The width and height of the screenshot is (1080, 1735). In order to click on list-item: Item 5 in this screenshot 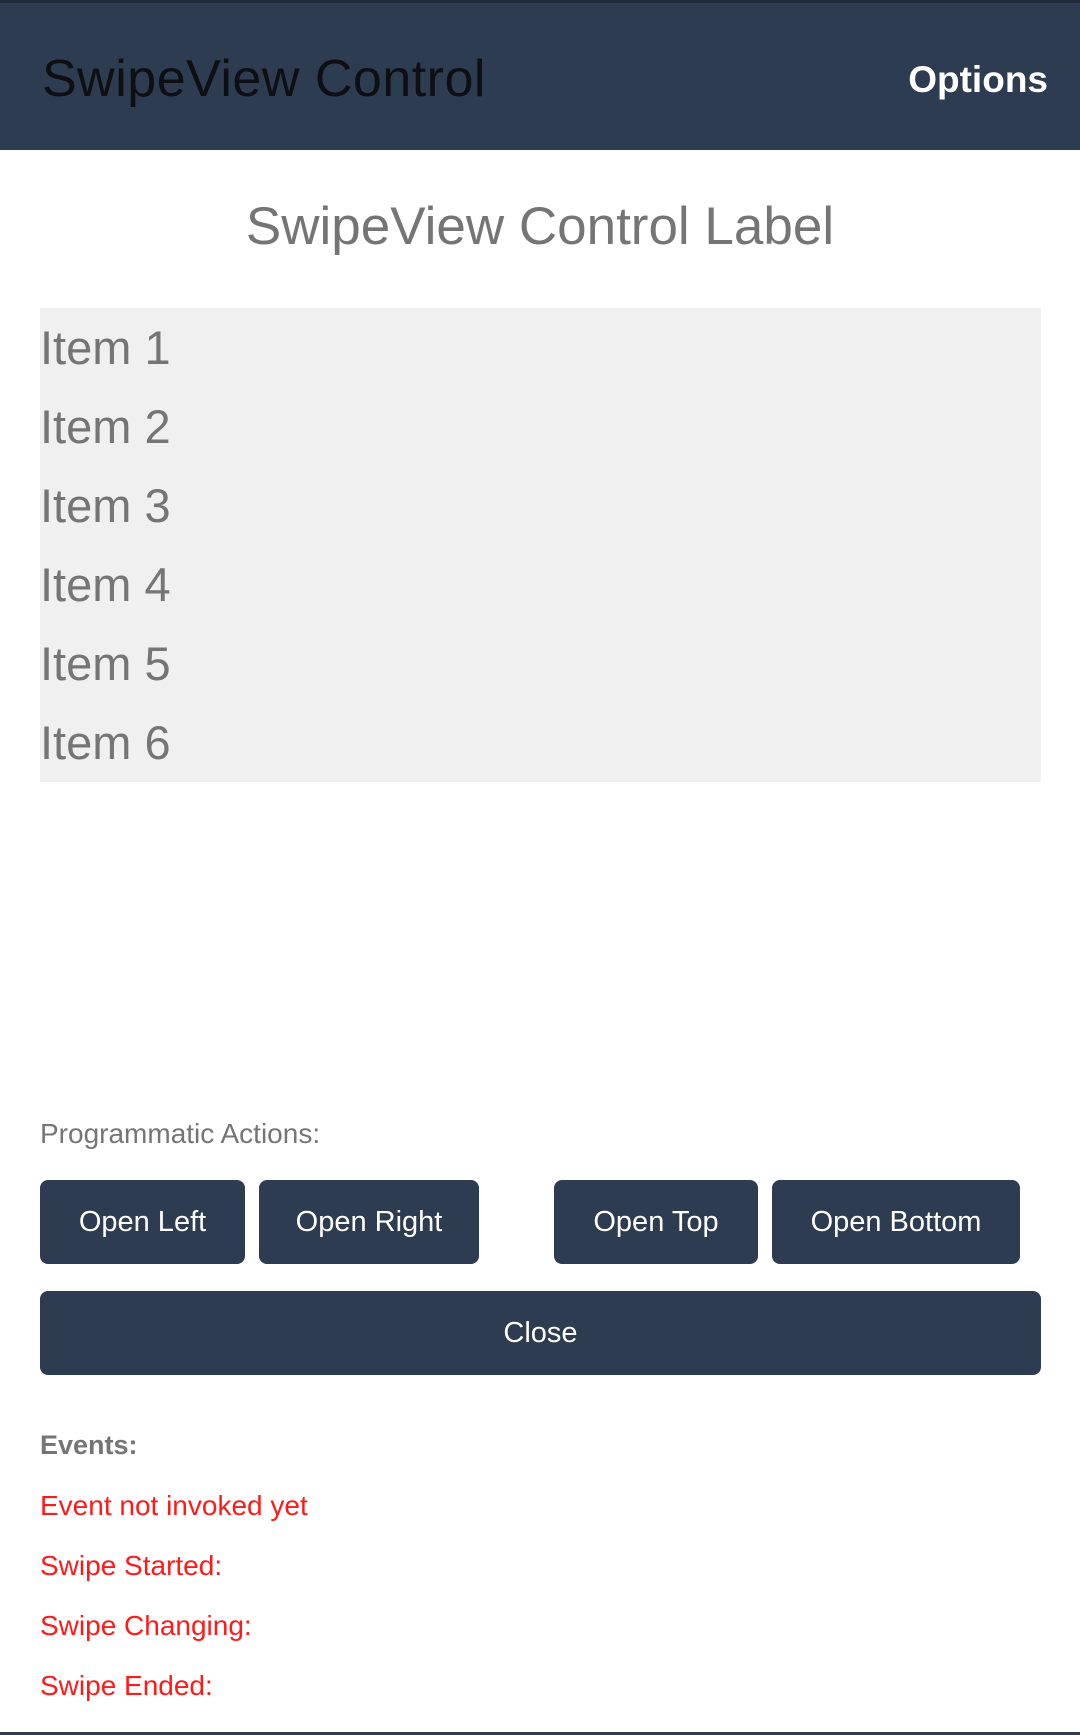, I will do `click(105, 663)`.